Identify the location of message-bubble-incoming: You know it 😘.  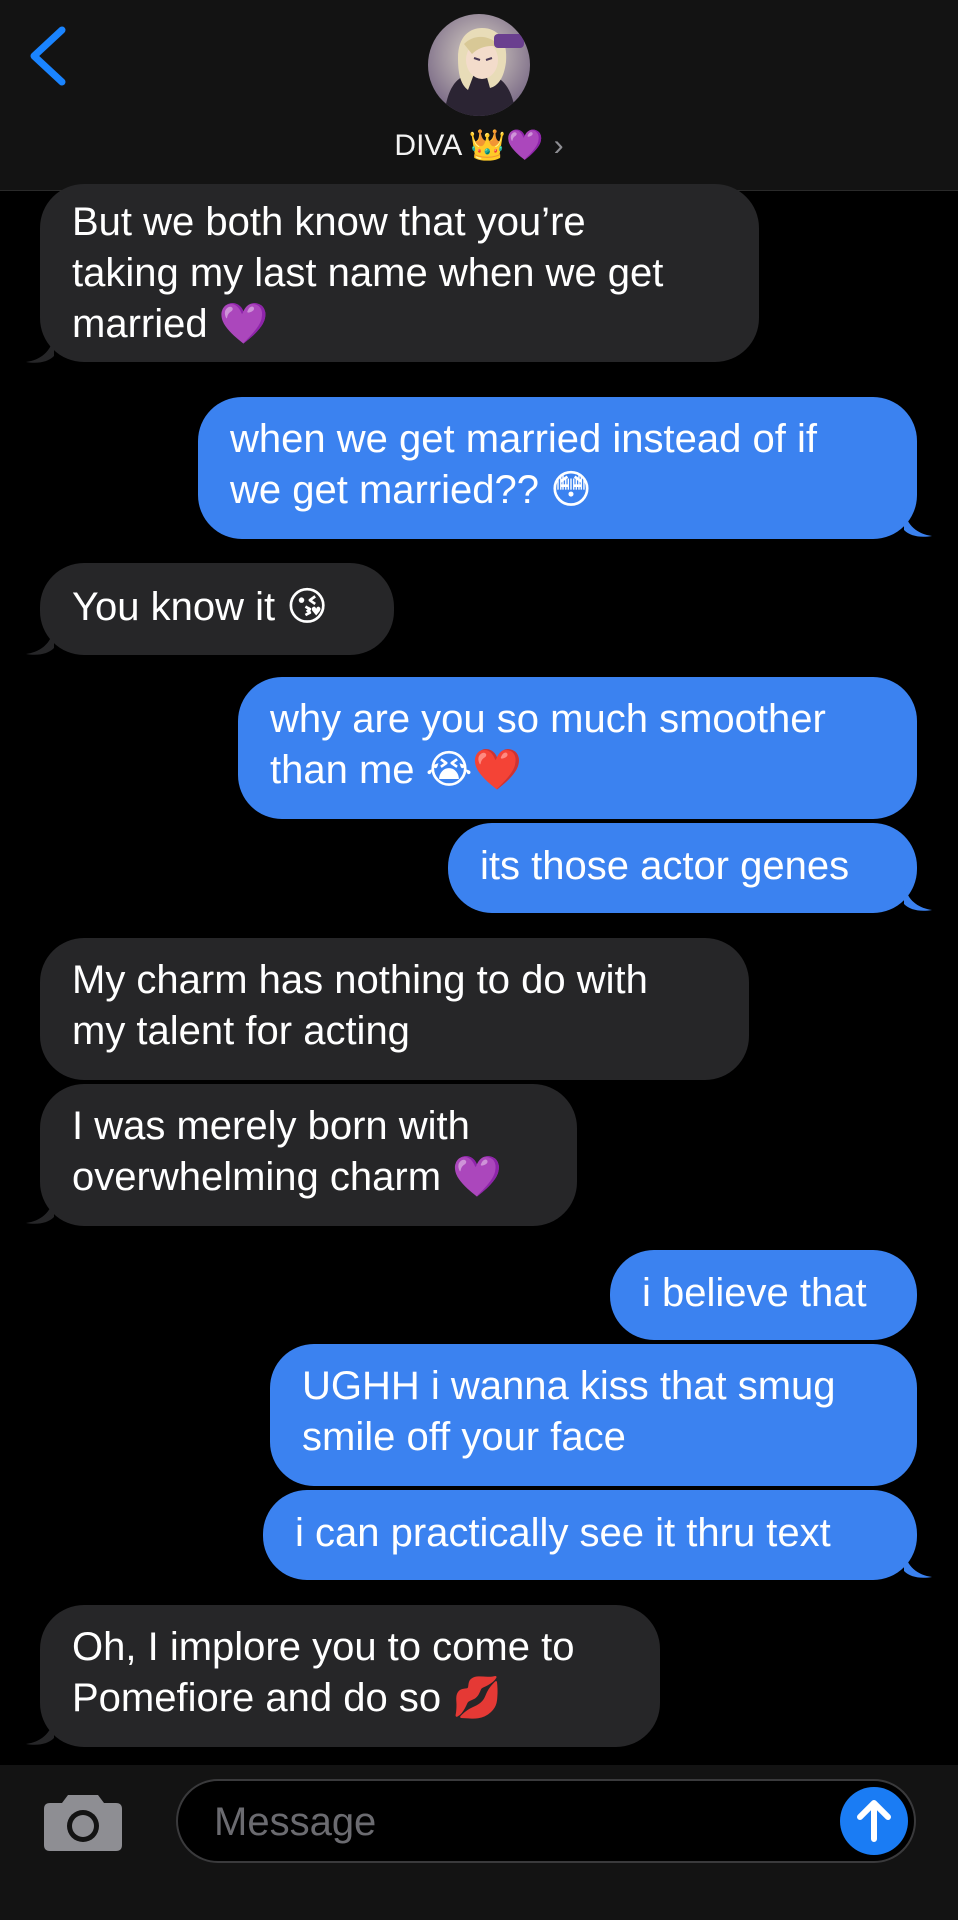
(217, 609).